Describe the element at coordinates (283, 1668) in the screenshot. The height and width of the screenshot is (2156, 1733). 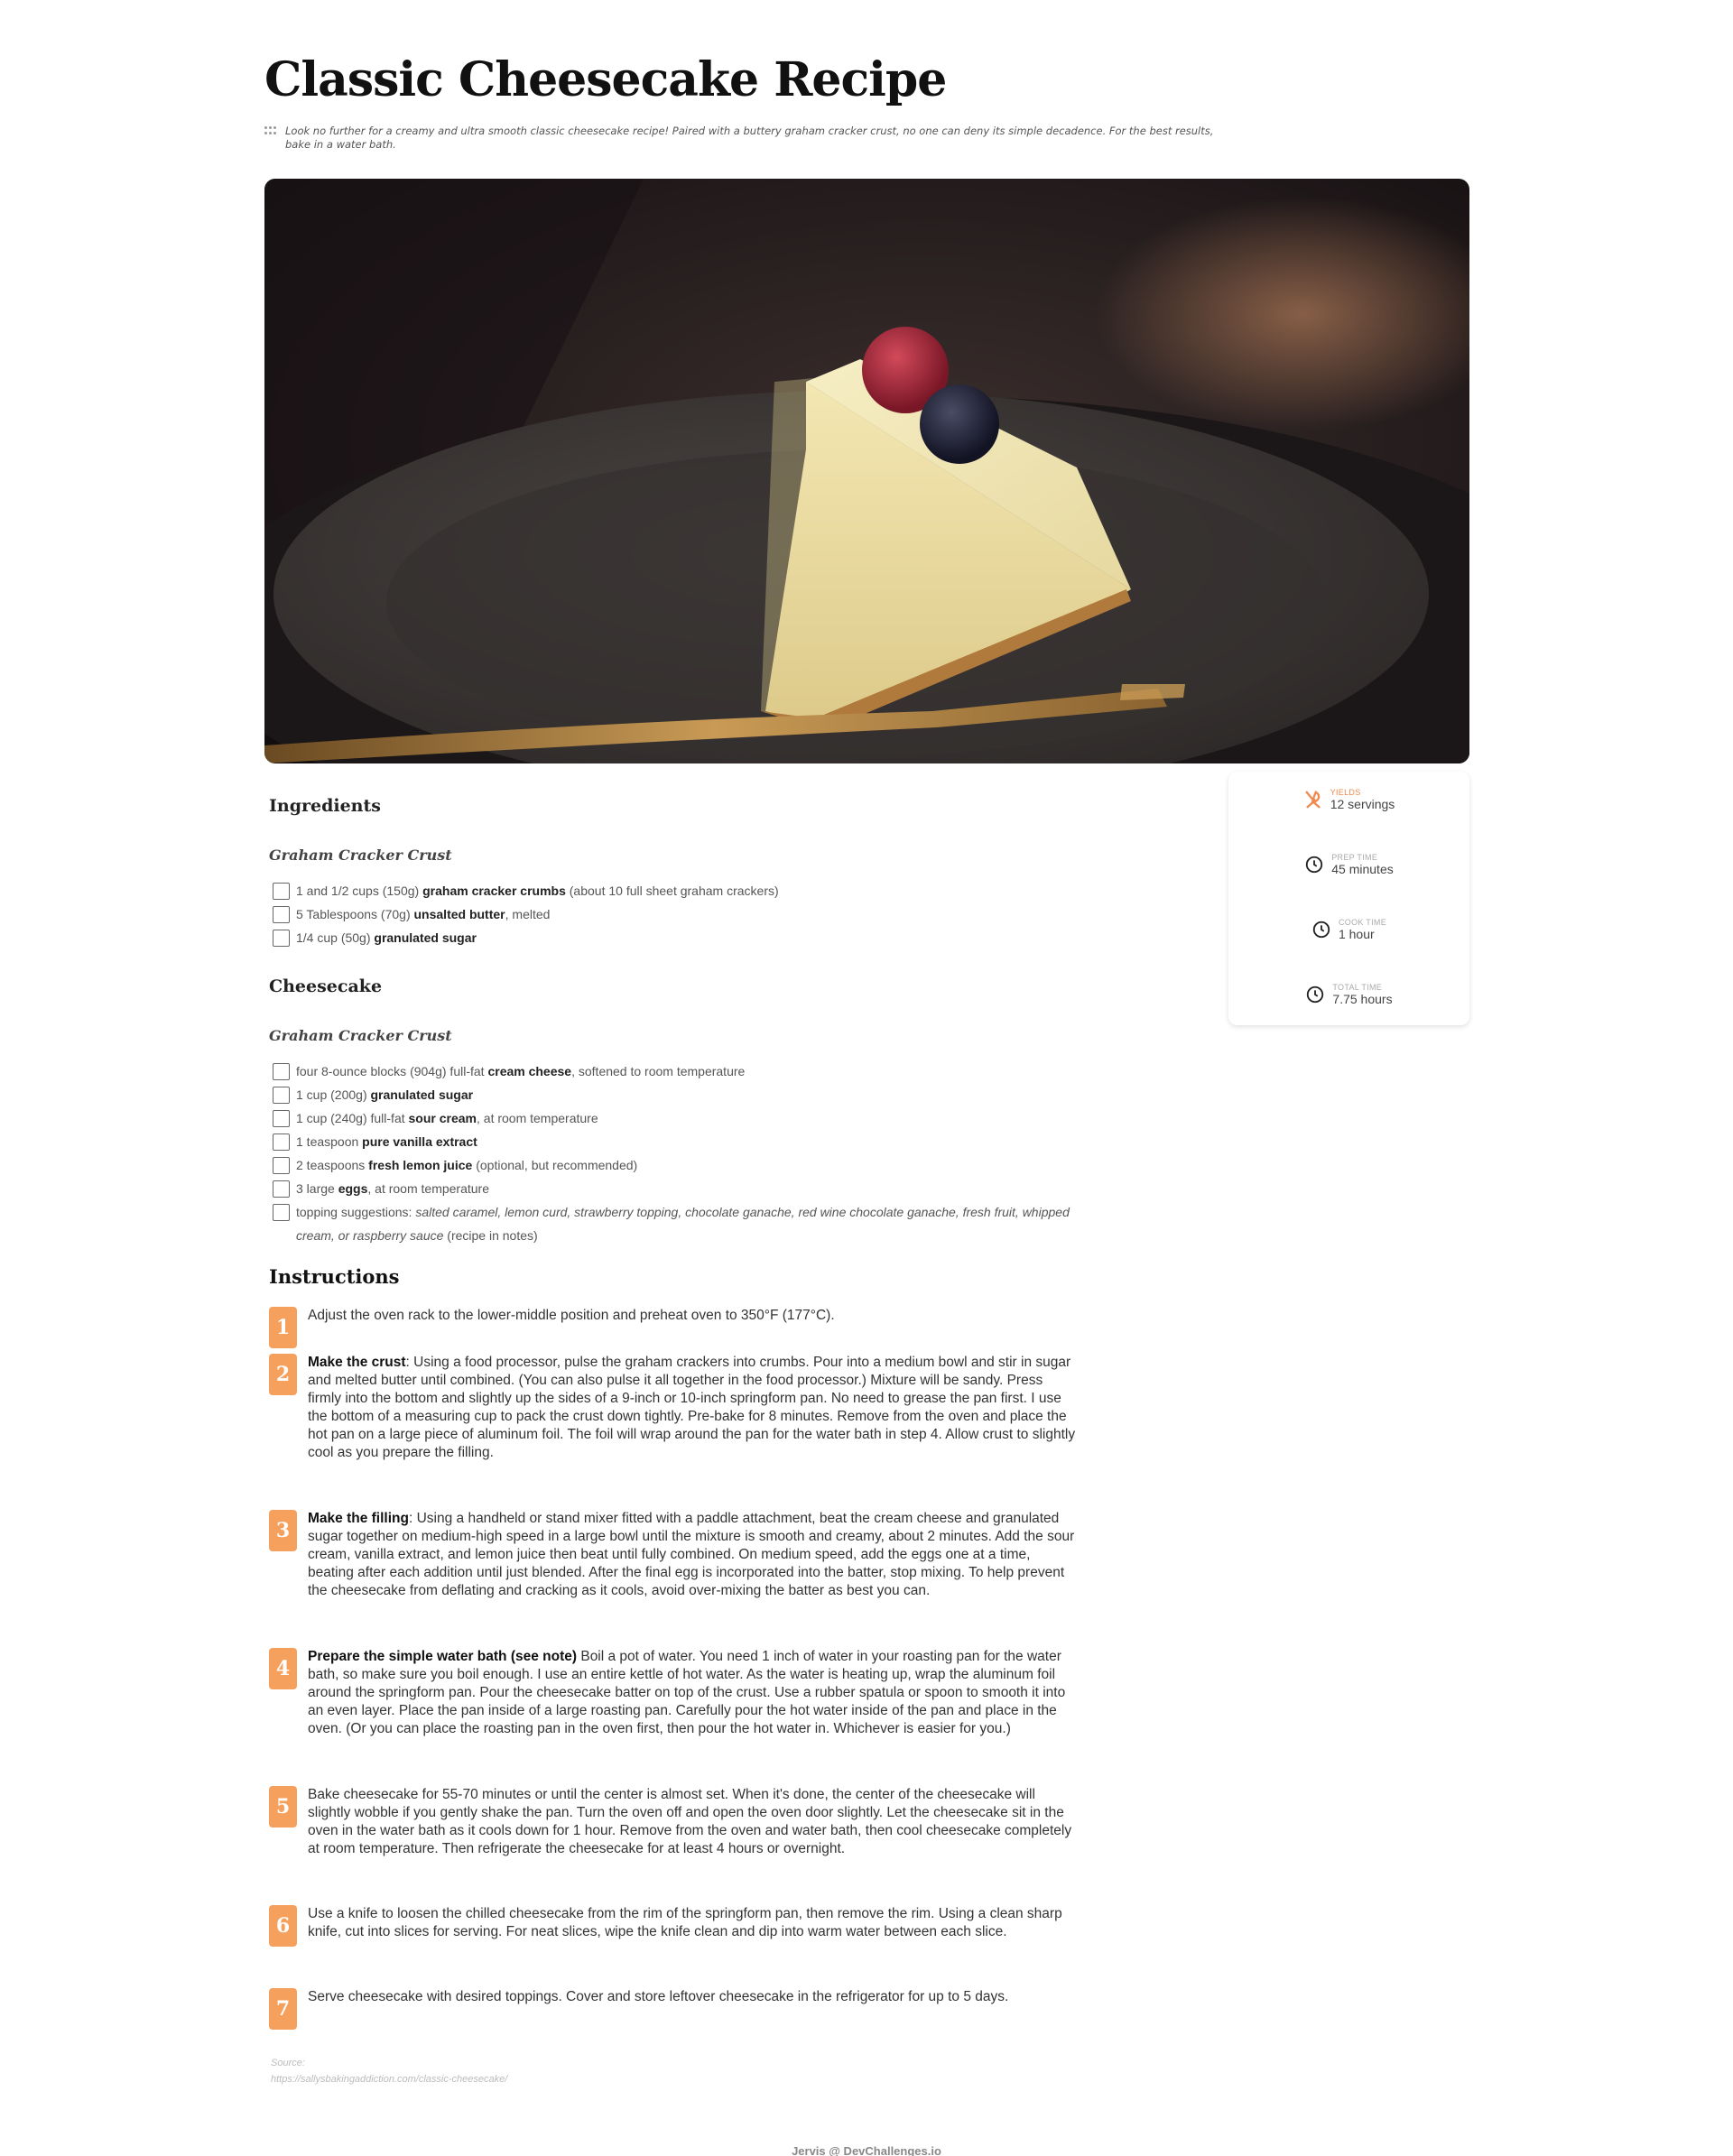
I see `step-number-badge: 4` at that location.